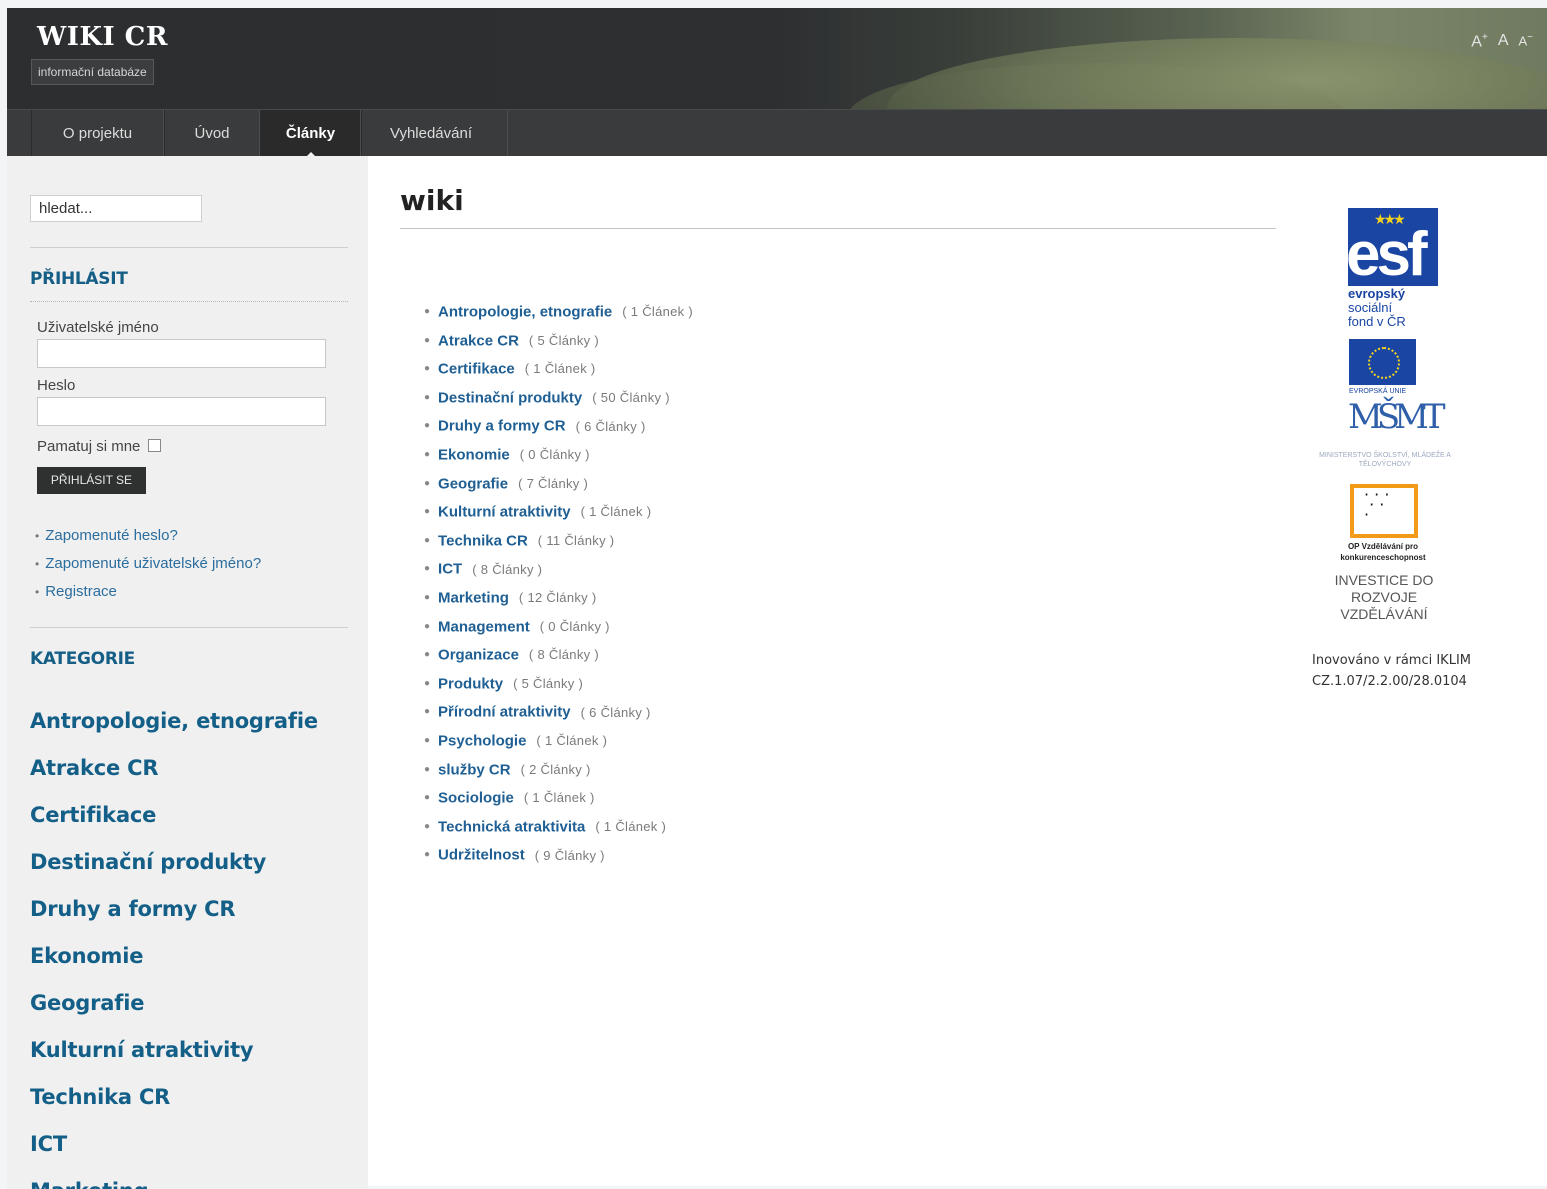 The image size is (1547, 1189). I want to click on list-item: ● Technická atraktivita( 1 Článek ), so click(545, 826).